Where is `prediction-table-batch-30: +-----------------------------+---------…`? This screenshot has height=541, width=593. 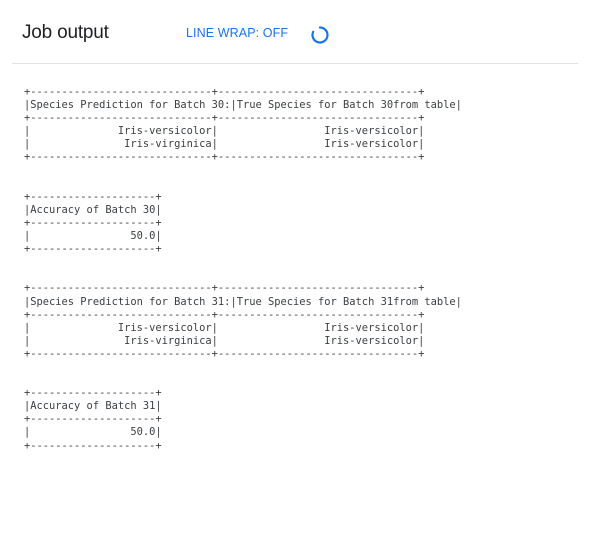 prediction-table-batch-30: +-----------------------------+---------… is located at coordinates (243, 125).